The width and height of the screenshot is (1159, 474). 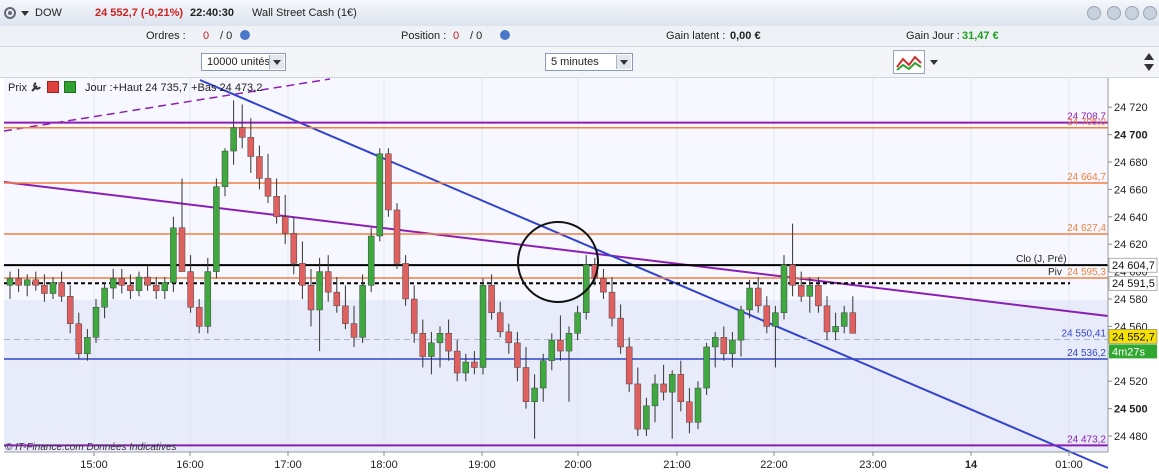 I want to click on level-label: 24 627,4, so click(x=1086, y=228).